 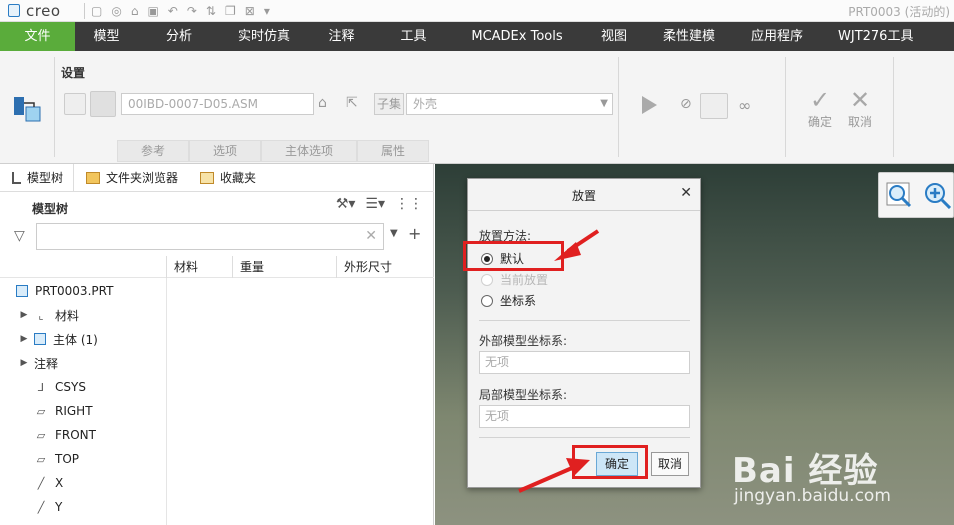 What do you see at coordinates (670, 464) in the screenshot?
I see `dialog-cancel-button: 取消` at bounding box center [670, 464].